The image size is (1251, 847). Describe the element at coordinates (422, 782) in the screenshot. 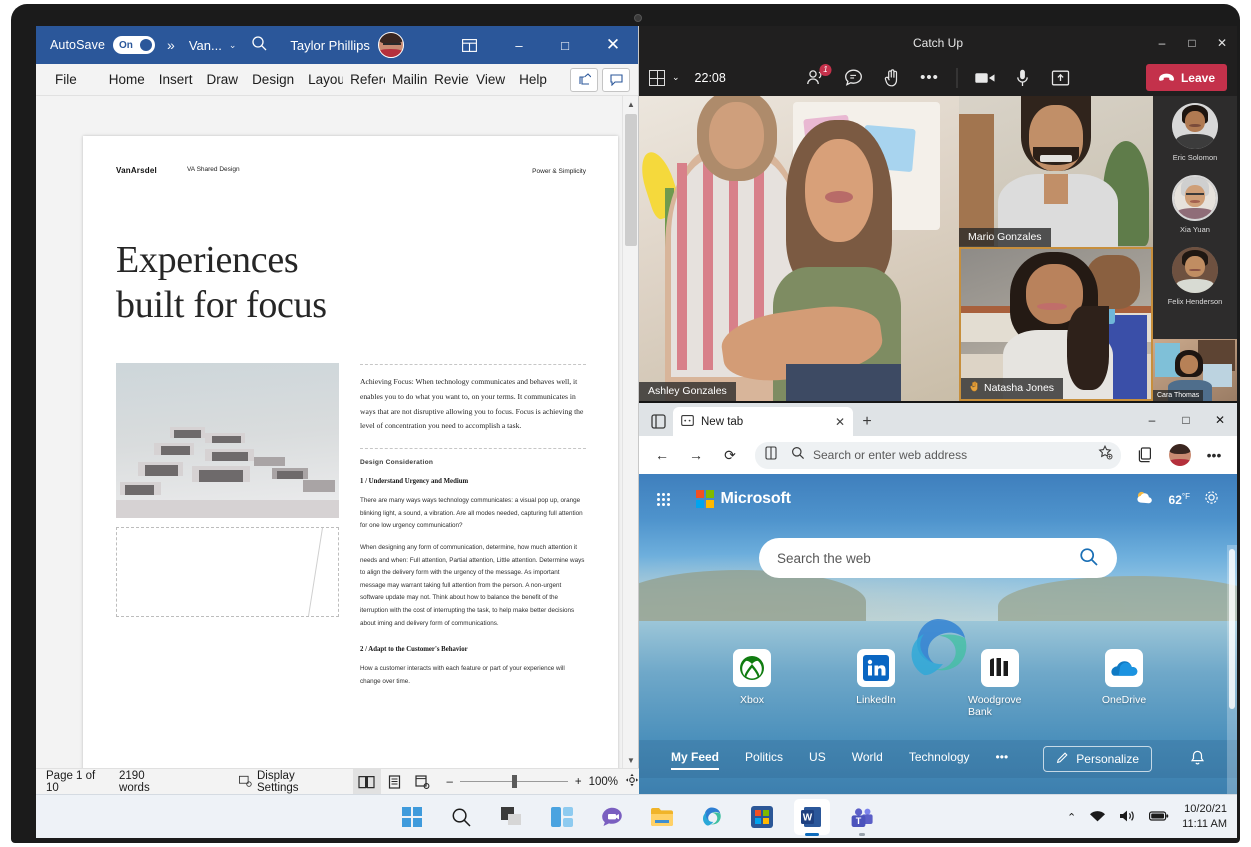

I see `web-layout-icon` at that location.